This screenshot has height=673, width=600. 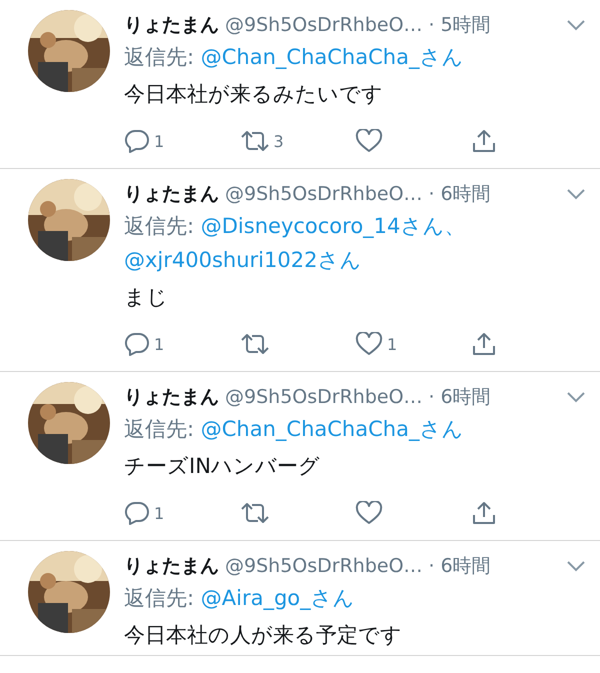 What do you see at coordinates (459, 25) in the screenshot?
I see `timestamp: · 5時間` at bounding box center [459, 25].